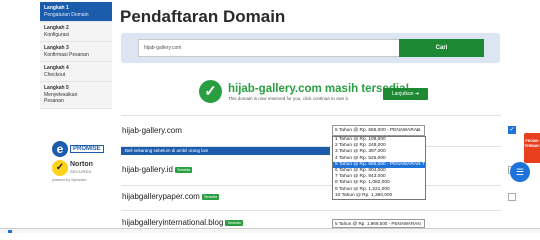  I want to click on price-option-10: 10 Tahun @ Rp. 1,360,000, so click(379, 196).